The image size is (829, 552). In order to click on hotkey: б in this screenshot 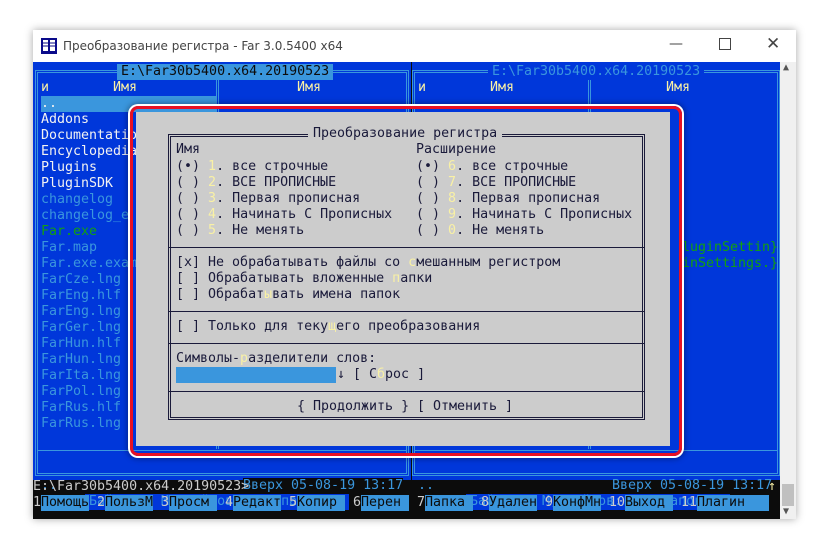, I will do `click(381, 374)`.